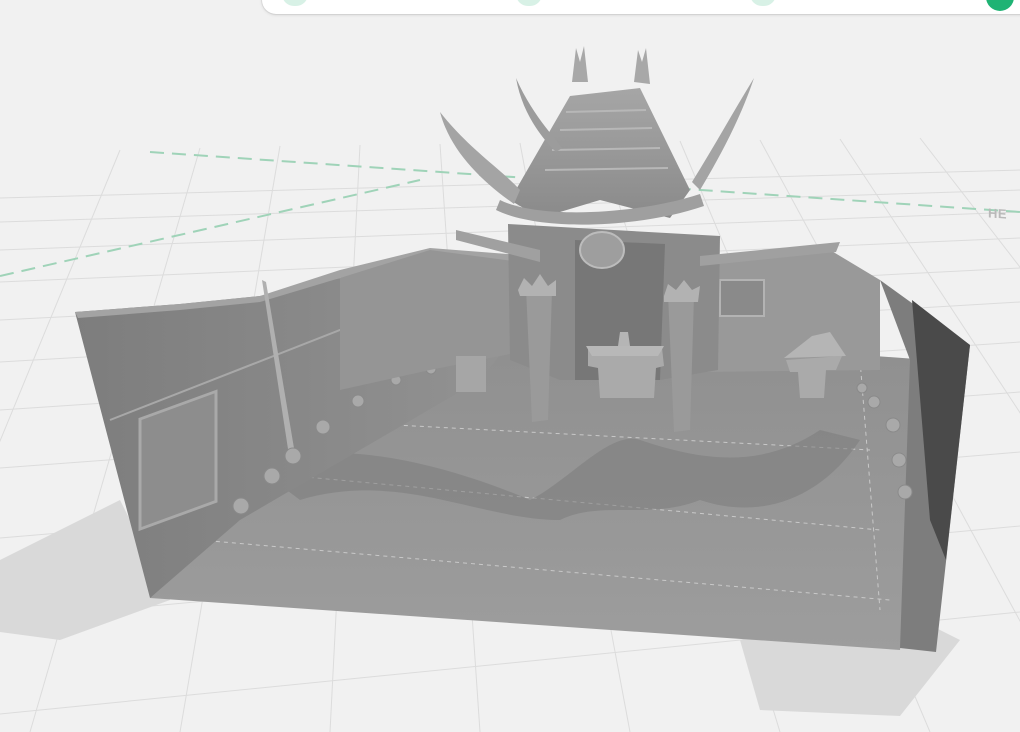  What do you see at coordinates (742, 298) in the screenshot?
I see `model-window` at bounding box center [742, 298].